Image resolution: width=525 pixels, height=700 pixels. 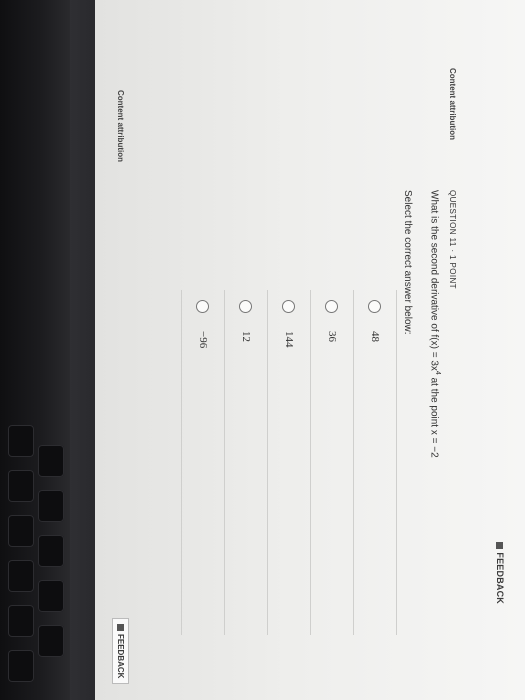 I want to click on answer-instruction: Select the correct answer below:, so click(x=407, y=262).